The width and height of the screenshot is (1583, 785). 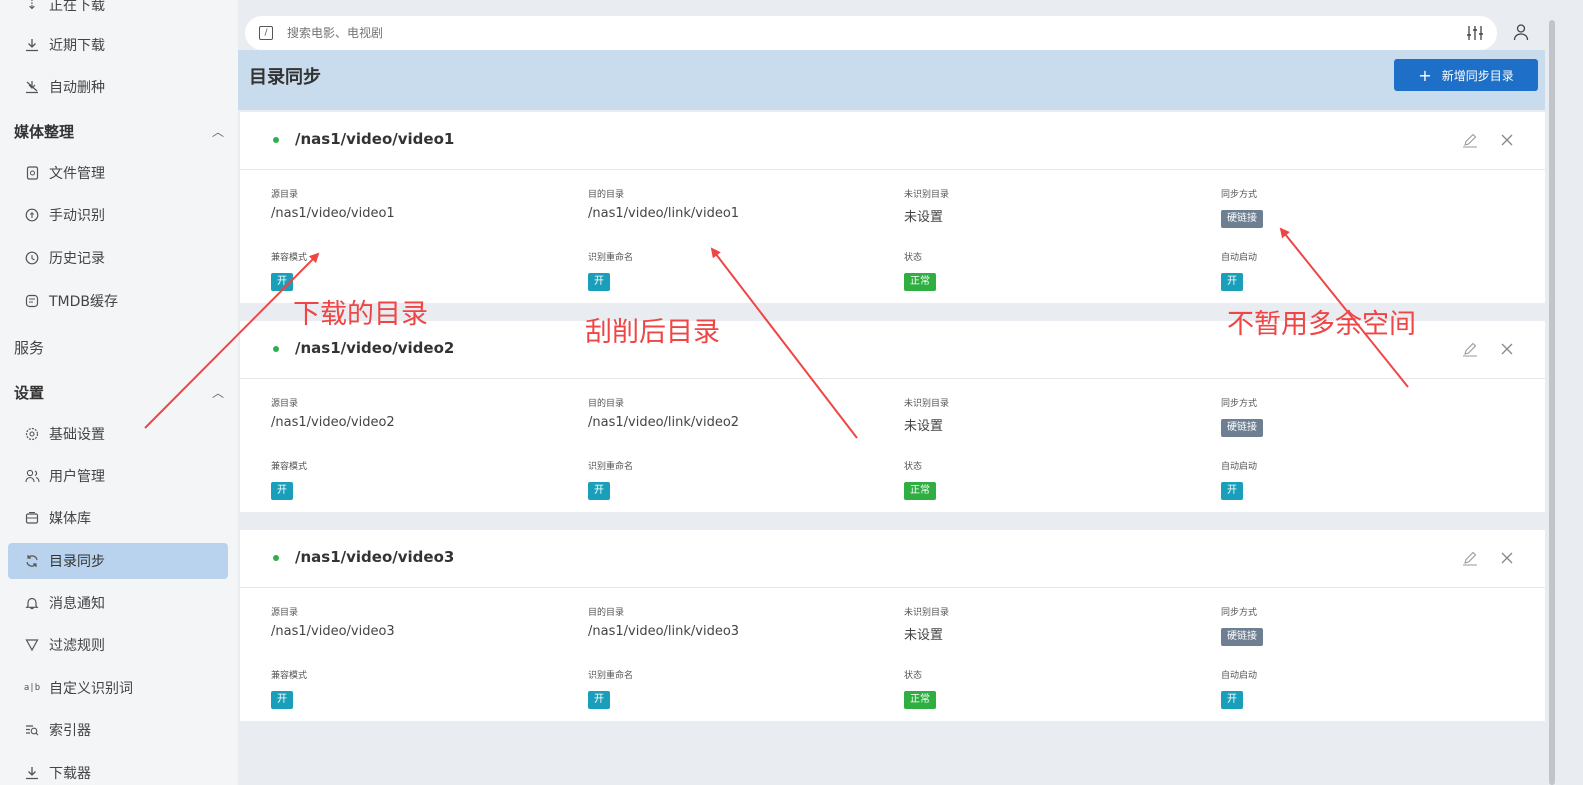 What do you see at coordinates (77, 216) in the screenshot?
I see `sidebar-item-label: 手动识别` at bounding box center [77, 216].